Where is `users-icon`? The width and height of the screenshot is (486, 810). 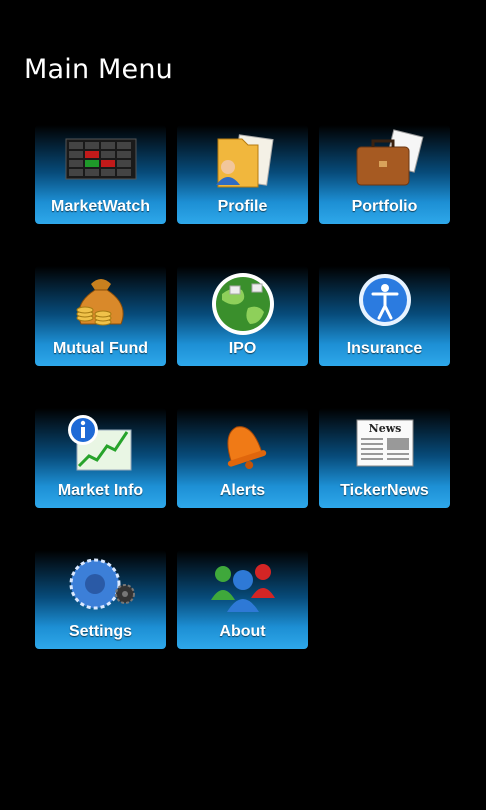
users-icon is located at coordinates (242, 588).